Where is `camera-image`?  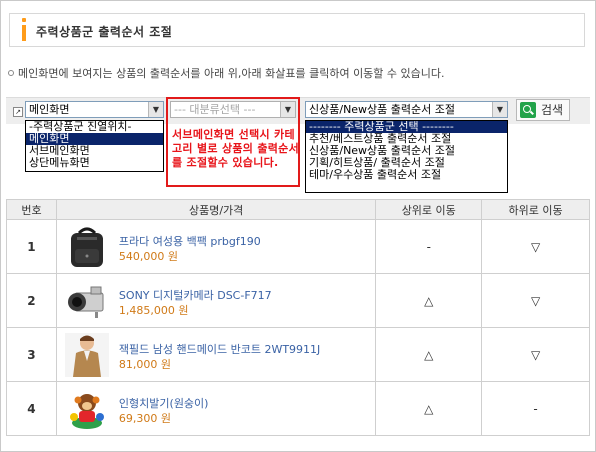 camera-image is located at coordinates (85, 302).